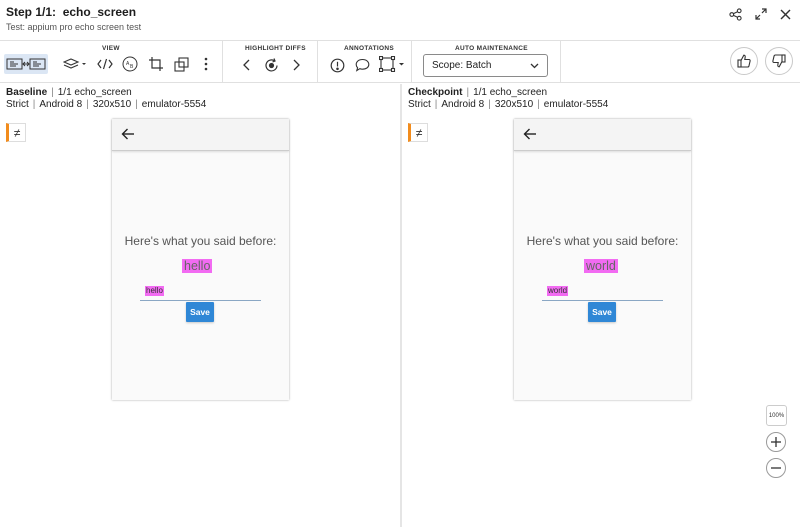 The width and height of the screenshot is (800, 527). What do you see at coordinates (558, 291) in the screenshot?
I see `text-field-value: world` at bounding box center [558, 291].